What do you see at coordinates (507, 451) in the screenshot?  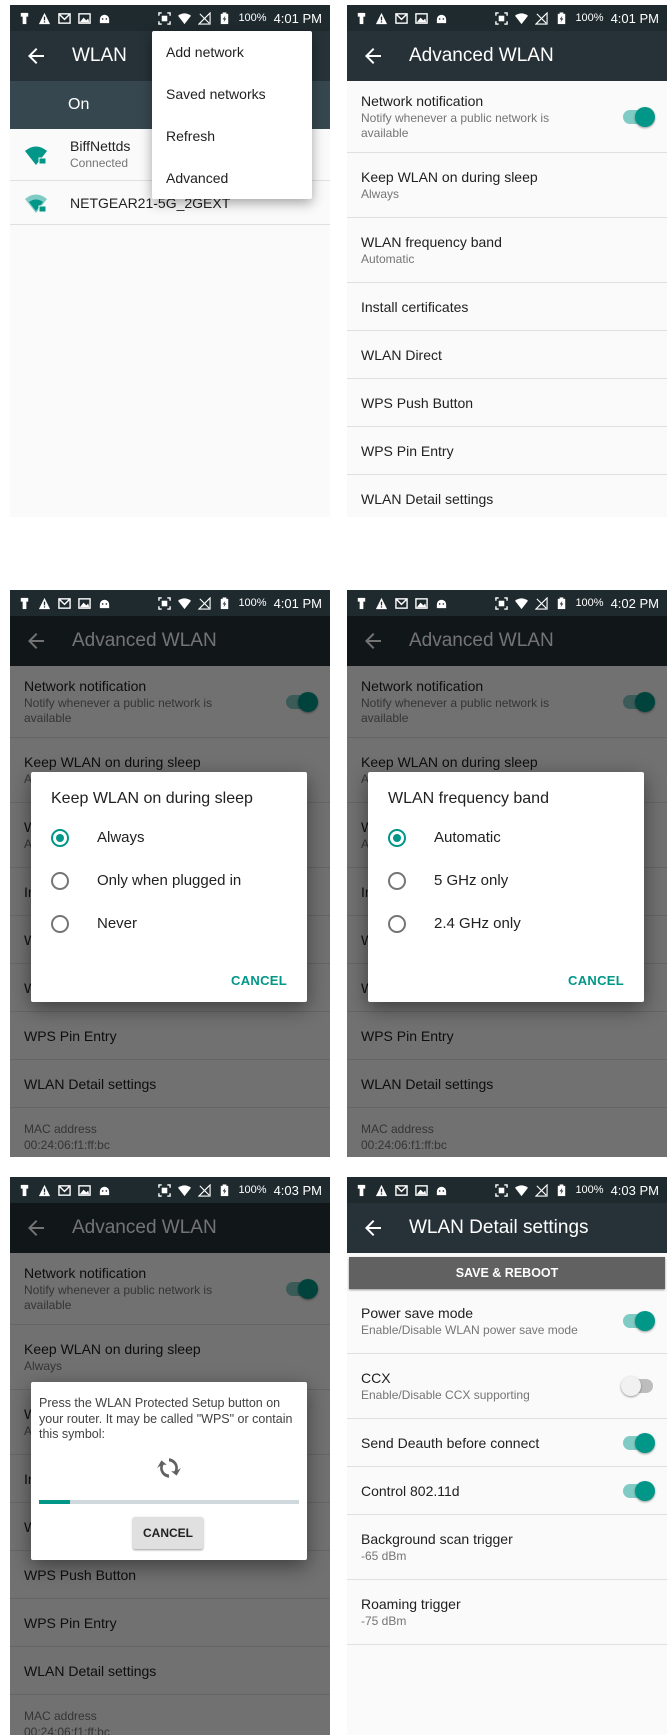 I see `setting-wps-pin: WPS Pin Entry` at bounding box center [507, 451].